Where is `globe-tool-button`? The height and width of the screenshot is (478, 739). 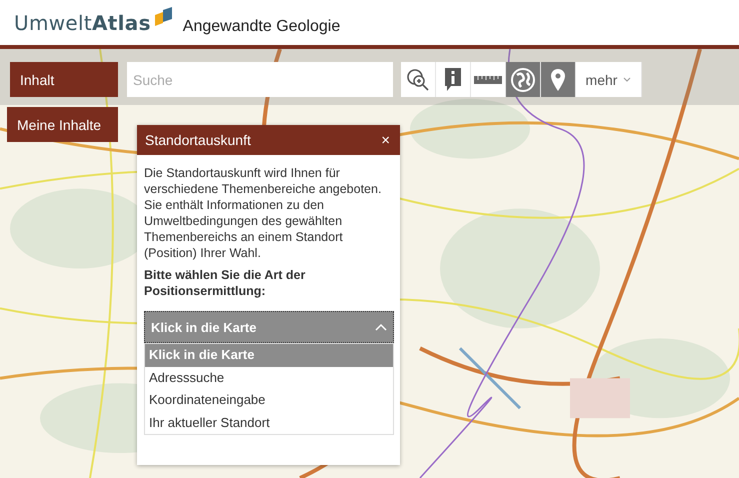
globe-tool-button is located at coordinates (523, 79).